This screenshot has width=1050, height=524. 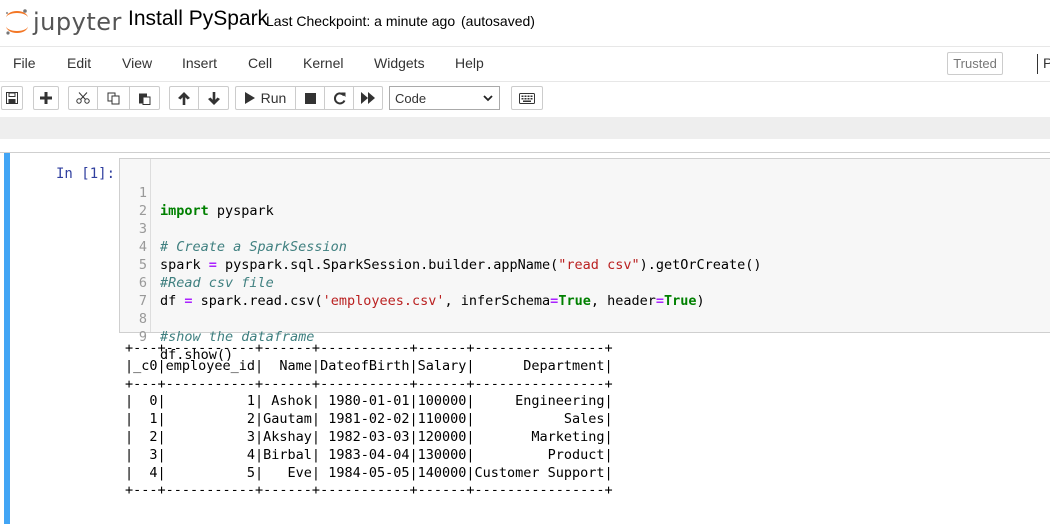 I want to click on jupyter-logo: jupyter, so click(x=62, y=22).